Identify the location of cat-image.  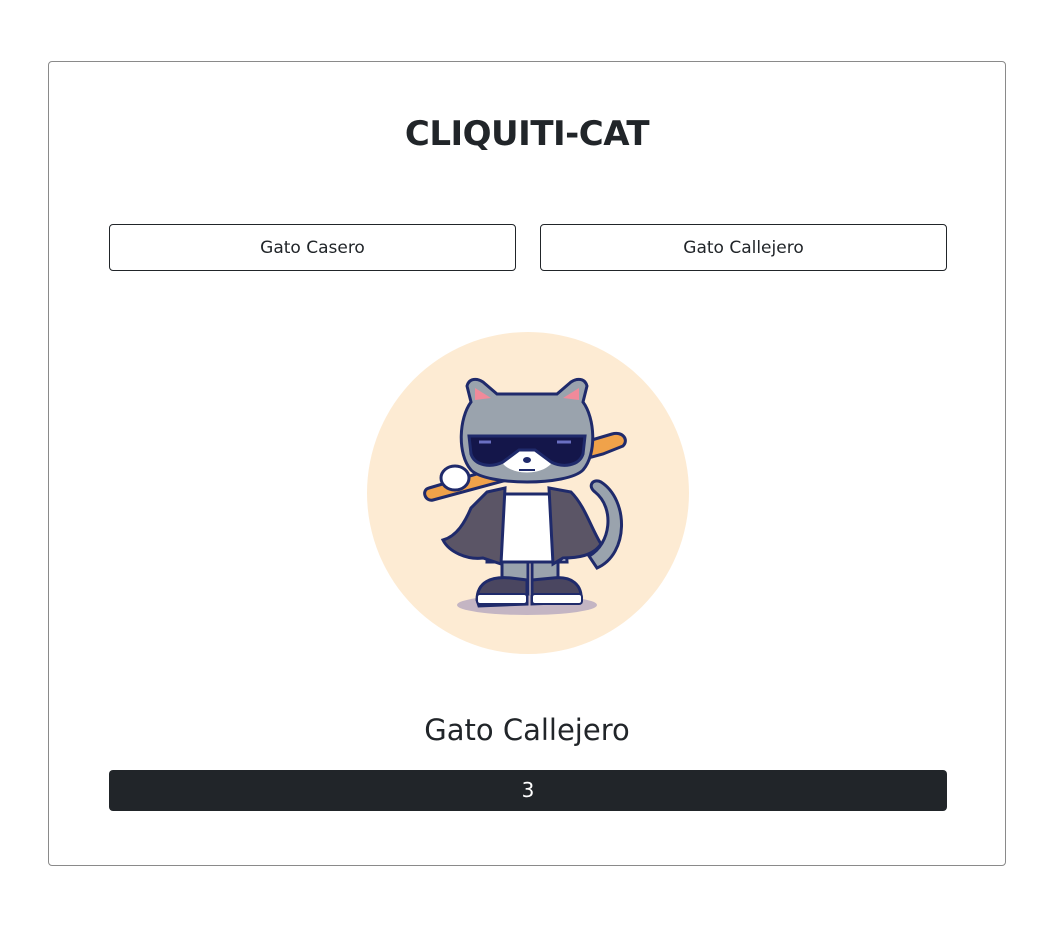
(528, 493).